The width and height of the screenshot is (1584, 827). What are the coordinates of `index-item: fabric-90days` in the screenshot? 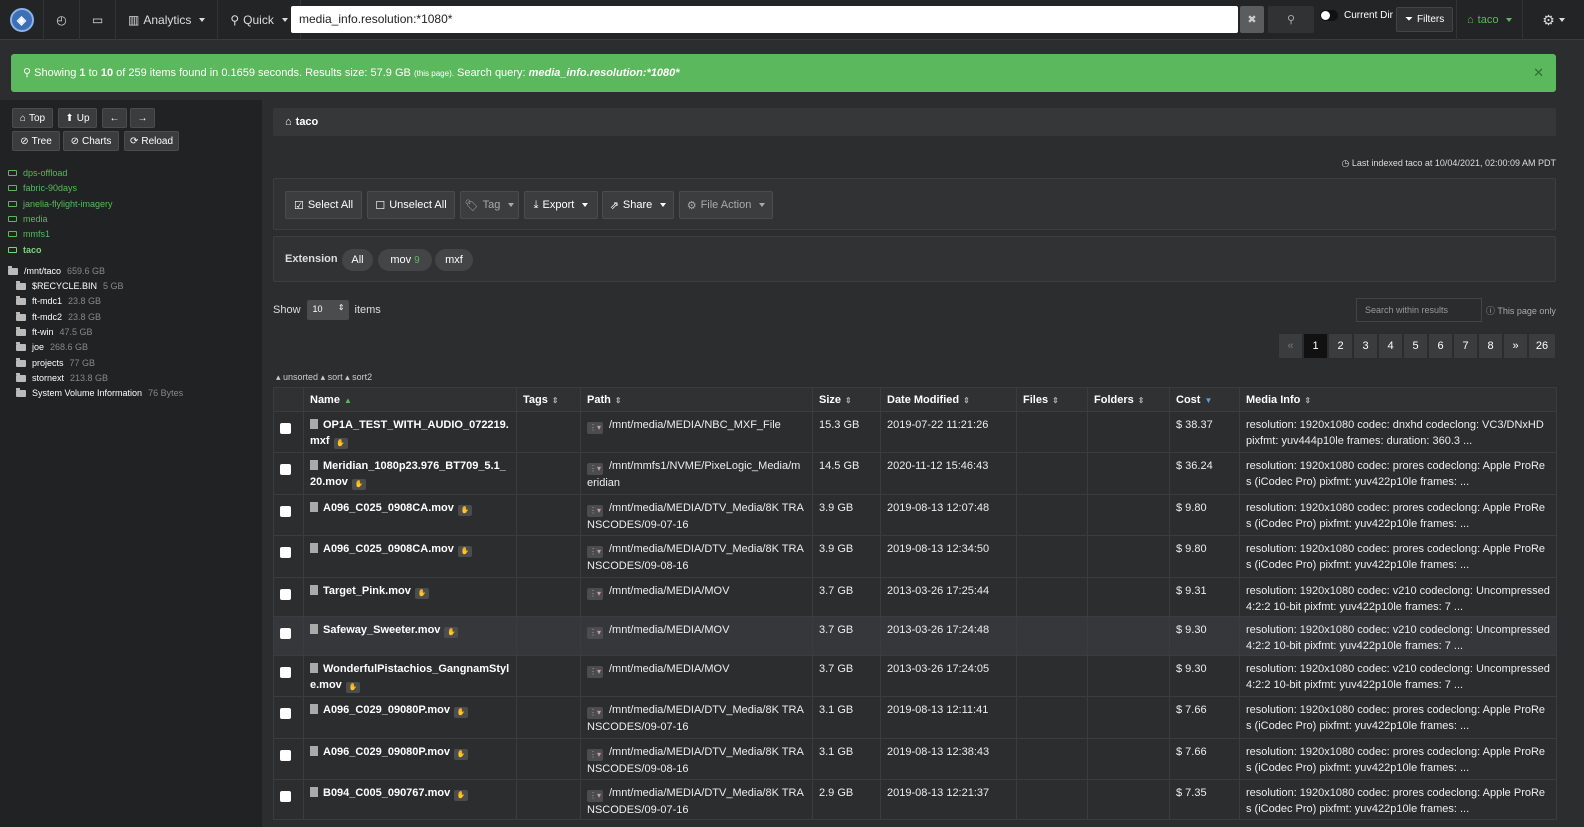 It's located at (42, 188).